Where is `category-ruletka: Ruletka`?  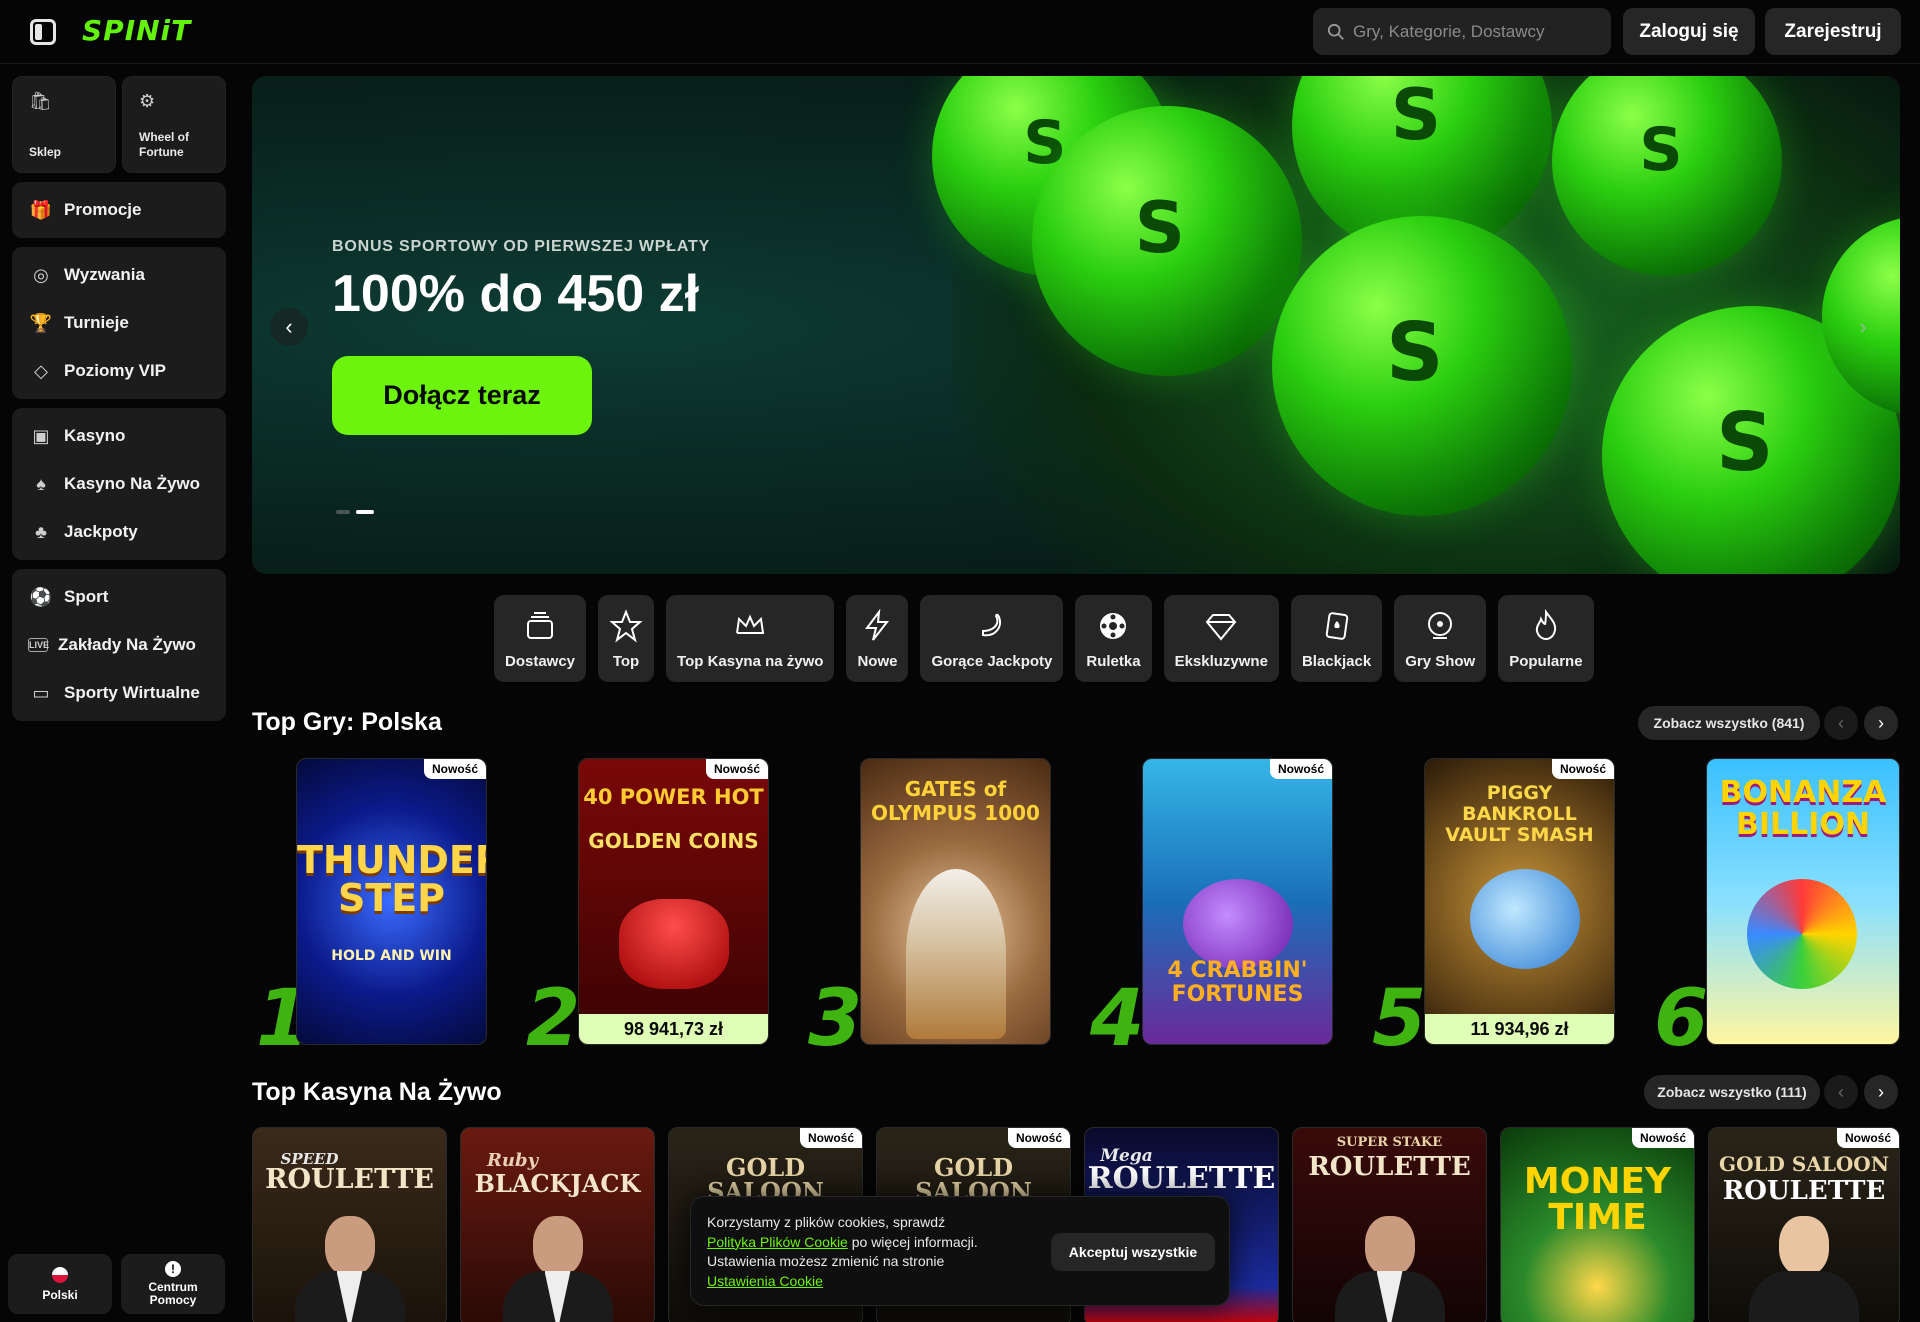
category-ruletka: Ruletka is located at coordinates (1113, 638).